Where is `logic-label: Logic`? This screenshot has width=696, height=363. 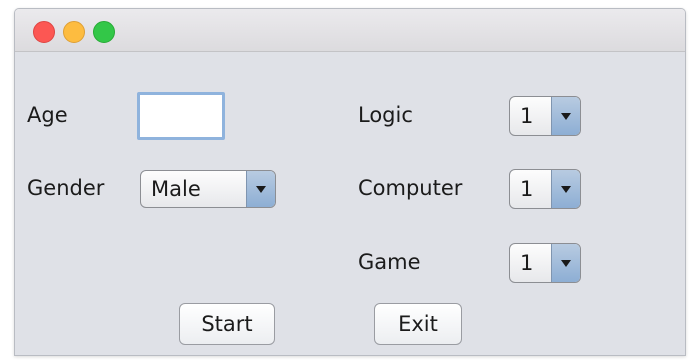
logic-label: Logic is located at coordinates (385, 115).